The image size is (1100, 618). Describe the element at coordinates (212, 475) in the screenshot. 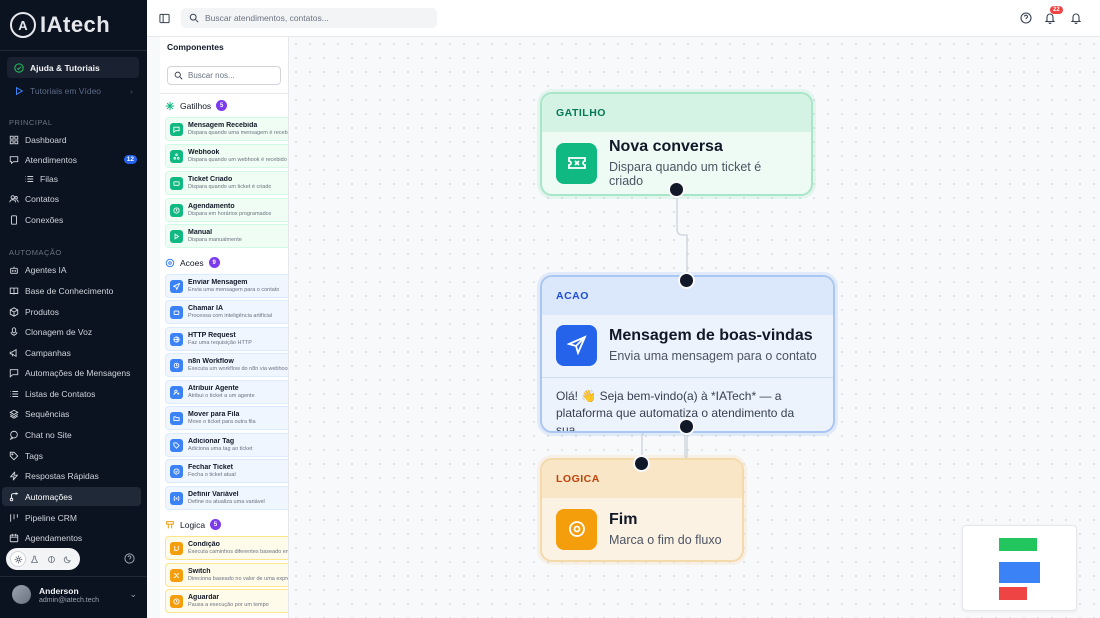

I see `component-desc: Fecha o ticket atual` at that location.